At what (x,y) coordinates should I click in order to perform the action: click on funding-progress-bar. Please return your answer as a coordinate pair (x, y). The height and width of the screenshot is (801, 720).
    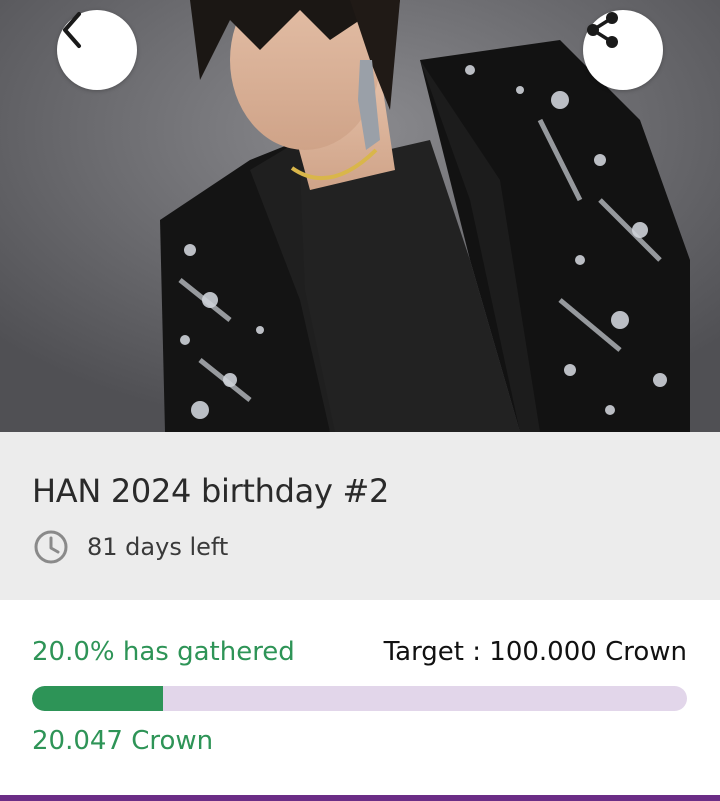
    Looking at the image, I should click on (359, 698).